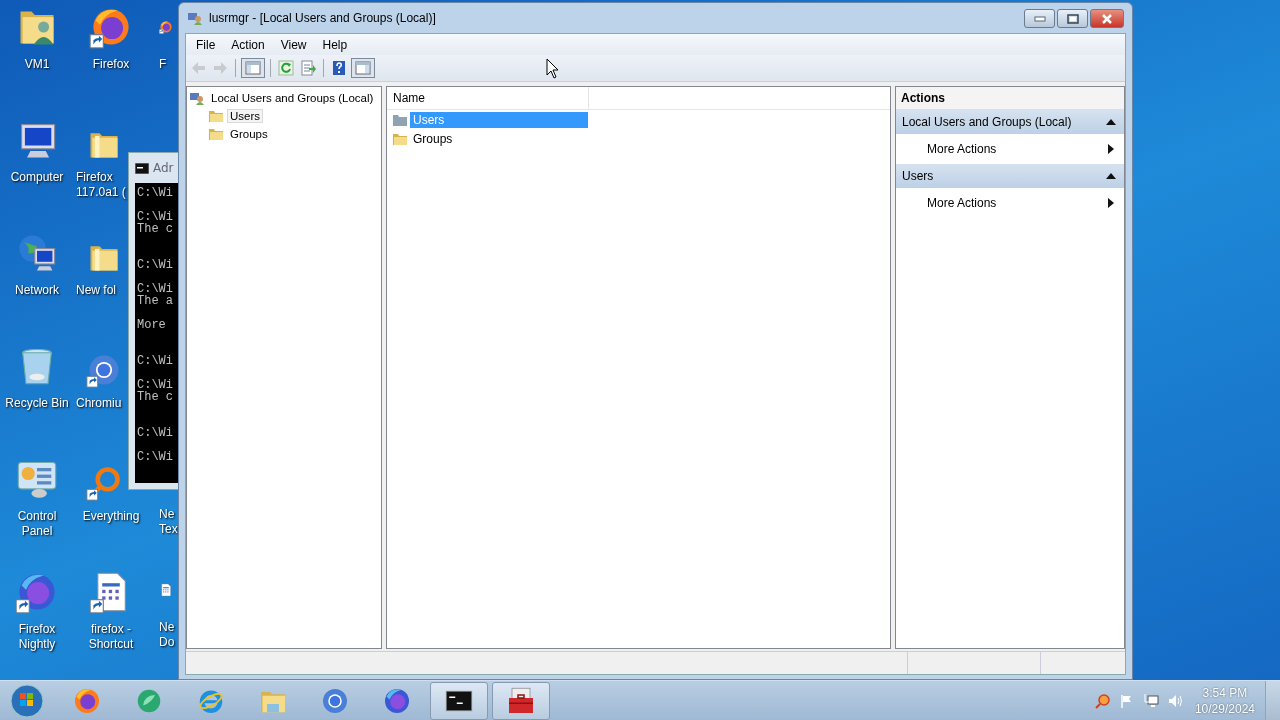 The width and height of the screenshot is (1280, 720). Describe the element at coordinates (1010, 98) in the screenshot. I see `pane-title: Actions` at that location.